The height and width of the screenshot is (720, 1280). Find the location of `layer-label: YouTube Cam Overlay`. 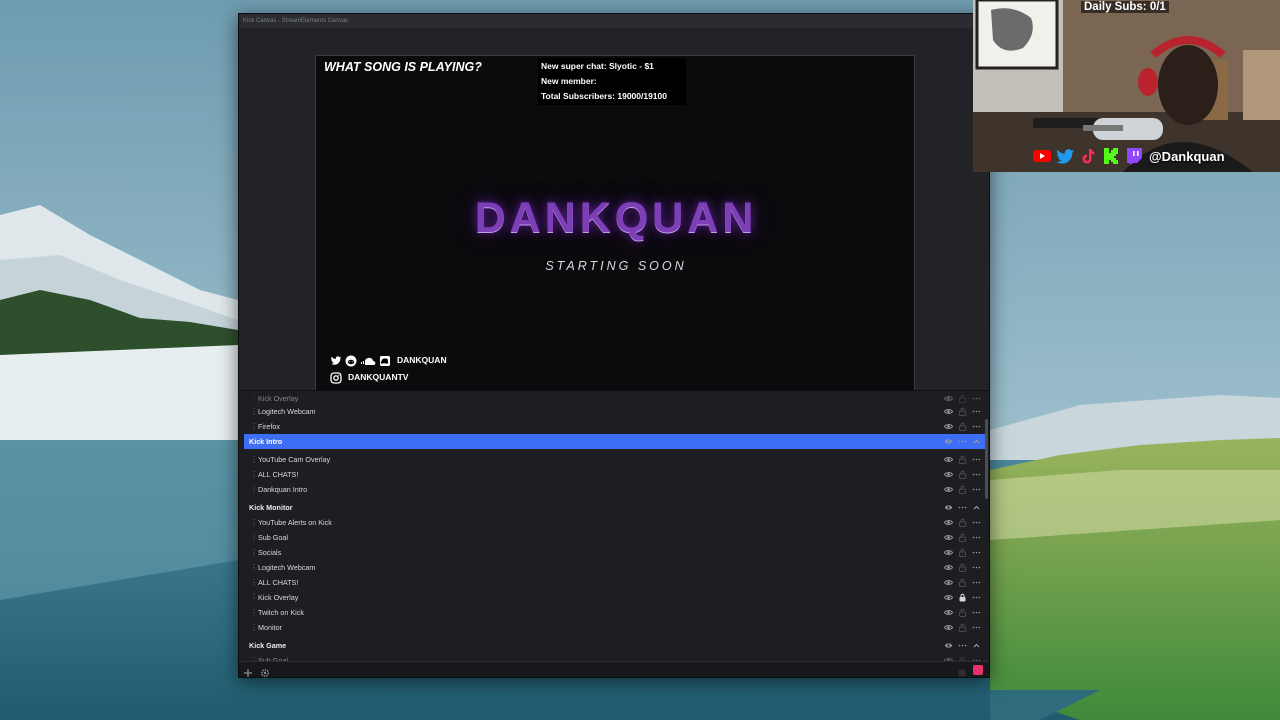

layer-label: YouTube Cam Overlay is located at coordinates (294, 459).